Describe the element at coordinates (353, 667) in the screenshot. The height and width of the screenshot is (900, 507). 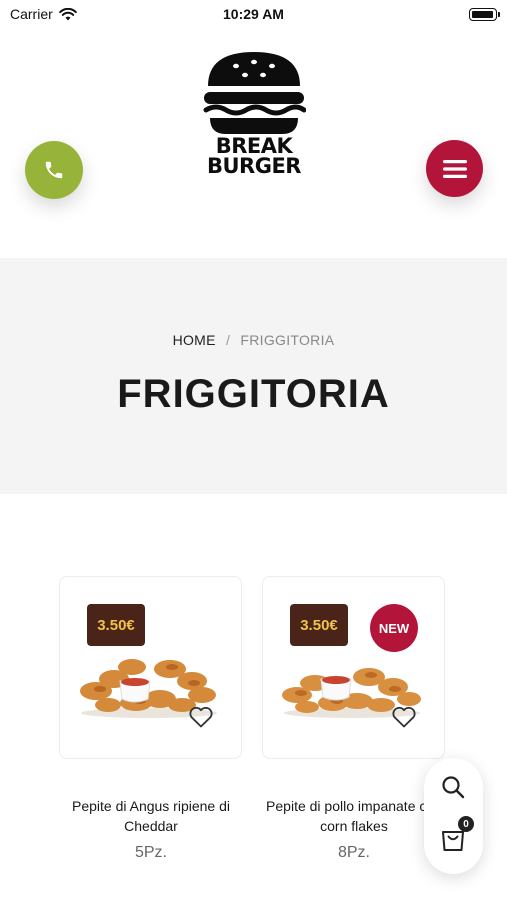
I see `product-card: 3.50€ NEW` at that location.